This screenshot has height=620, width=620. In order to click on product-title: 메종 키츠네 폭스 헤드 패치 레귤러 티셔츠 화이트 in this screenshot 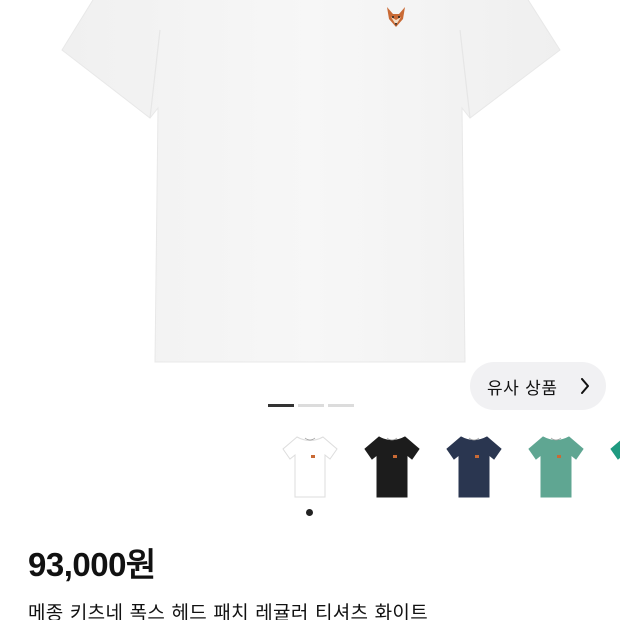, I will do `click(228, 611)`.